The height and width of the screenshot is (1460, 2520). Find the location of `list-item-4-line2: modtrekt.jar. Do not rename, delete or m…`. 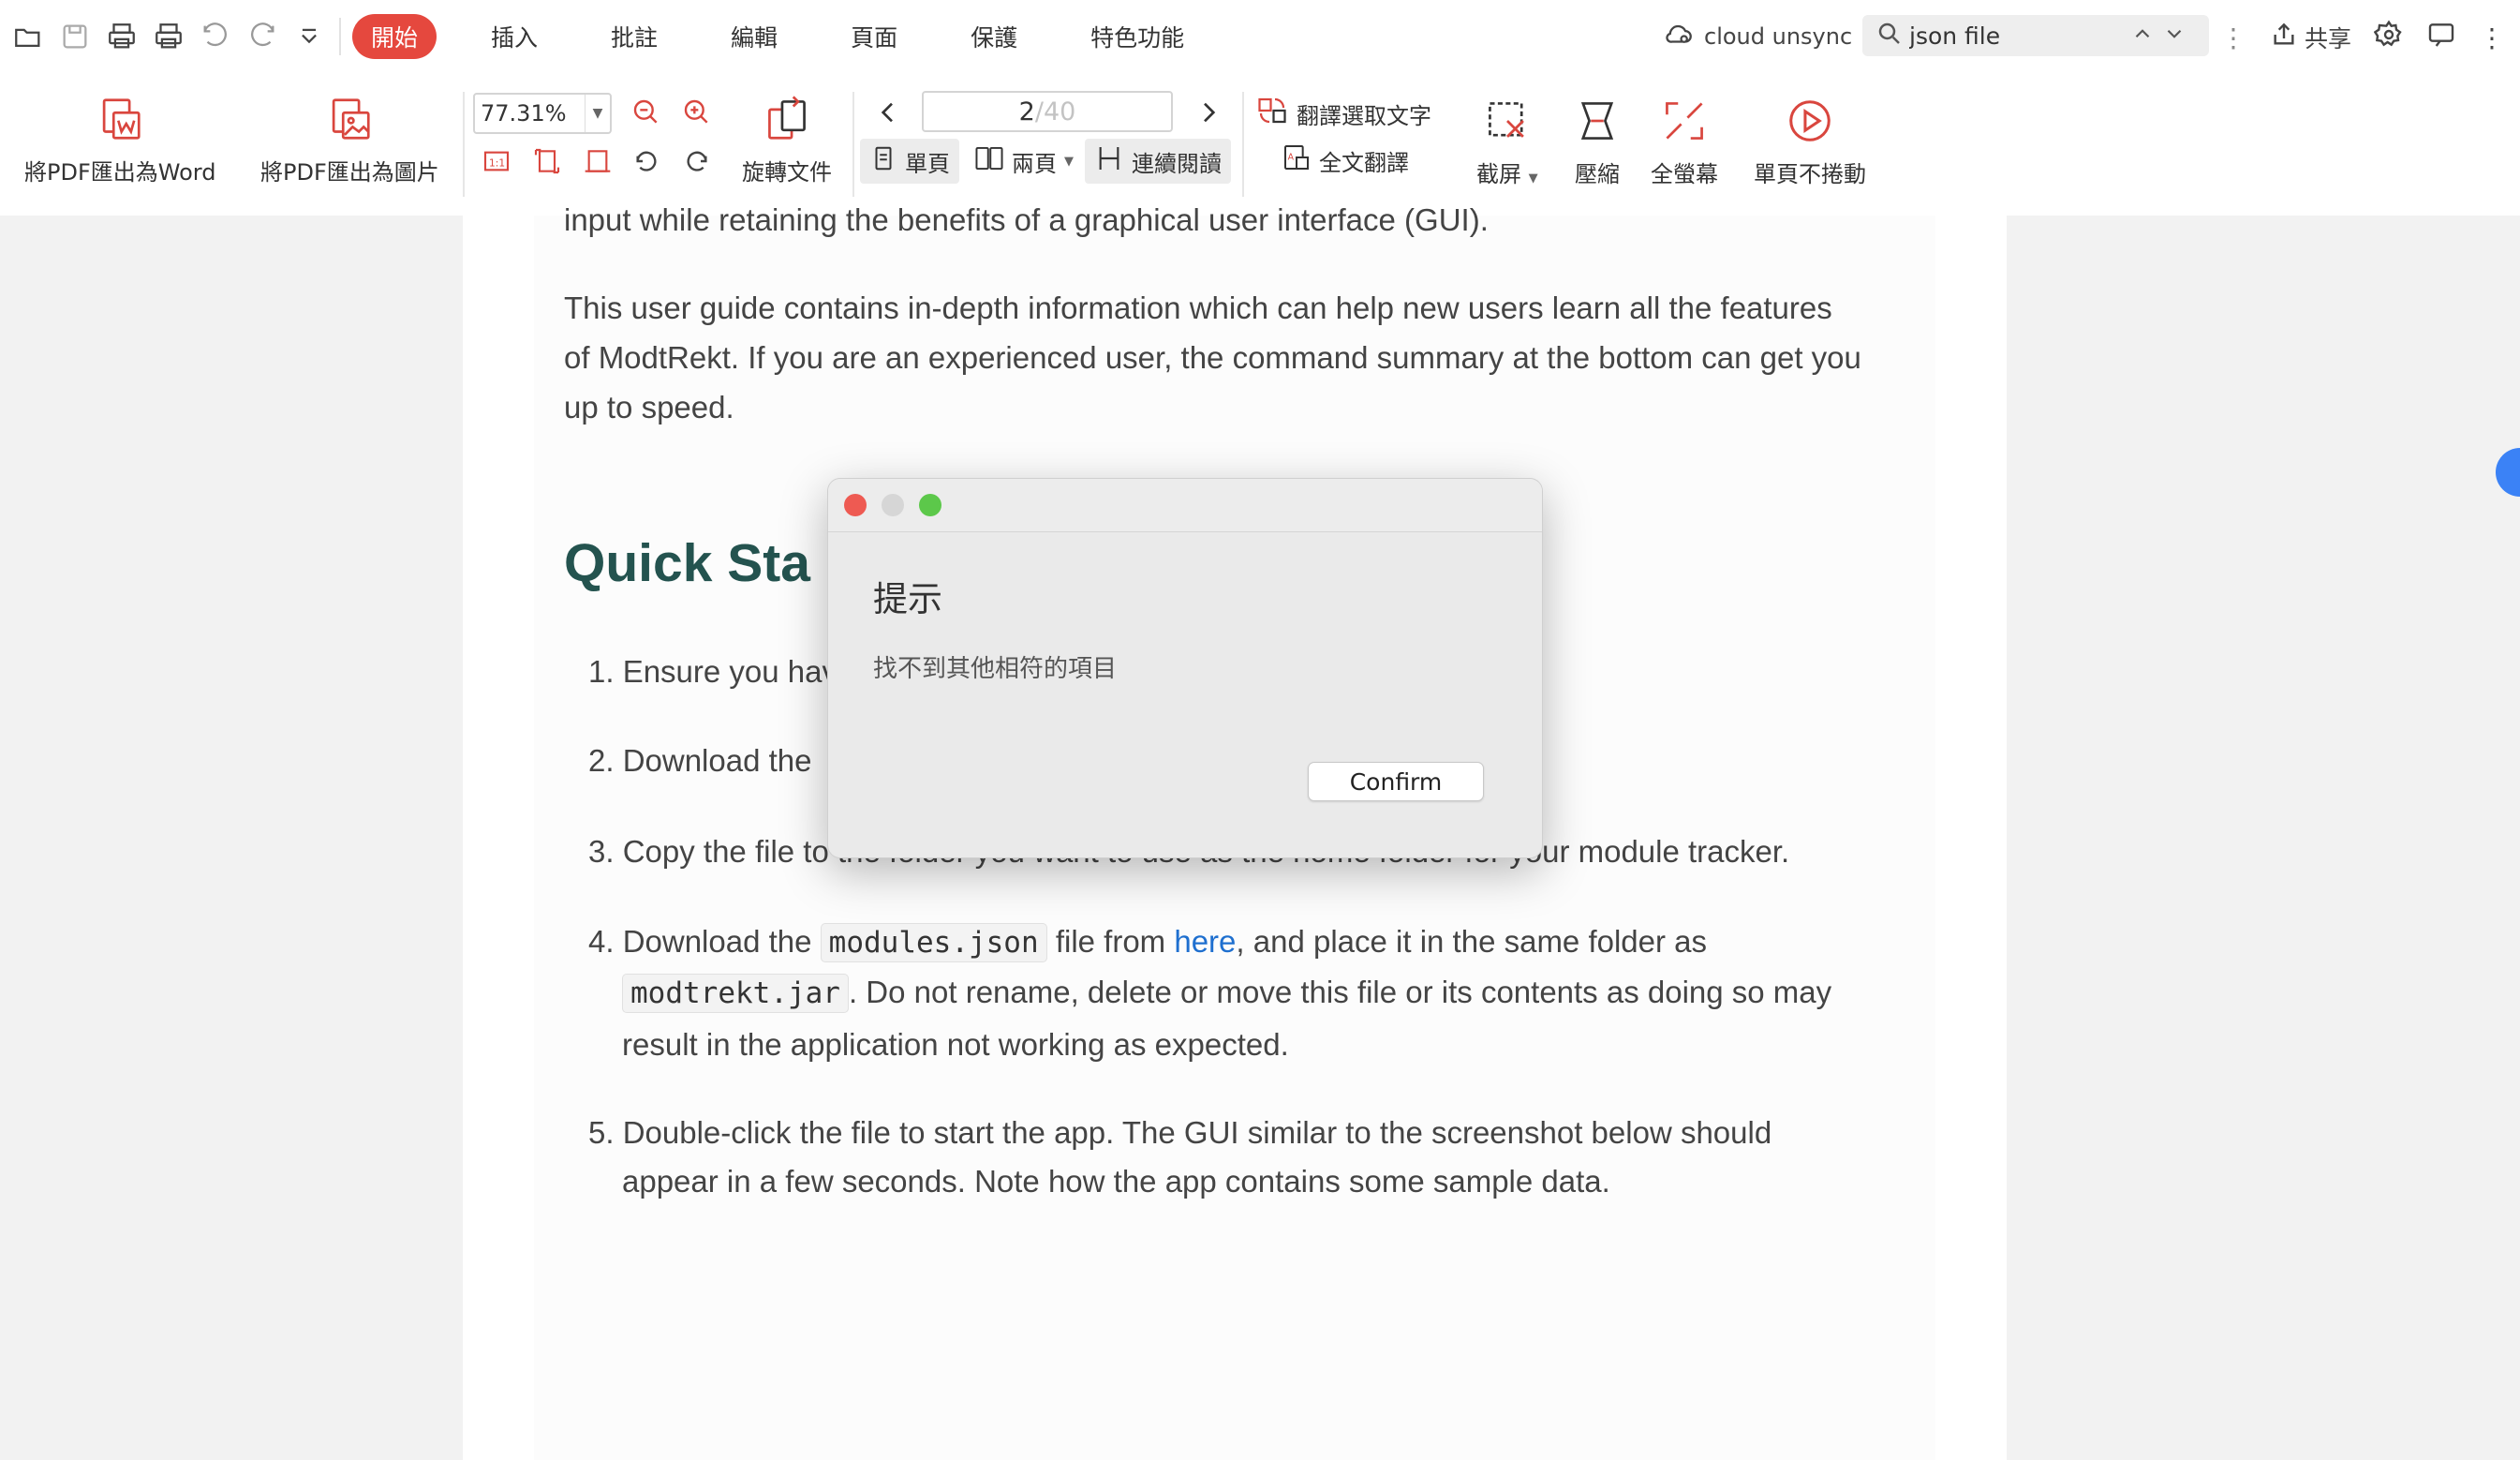

list-item-4-line2: modtrekt.jar. Do not rename, delete or m… is located at coordinates (1226, 993).